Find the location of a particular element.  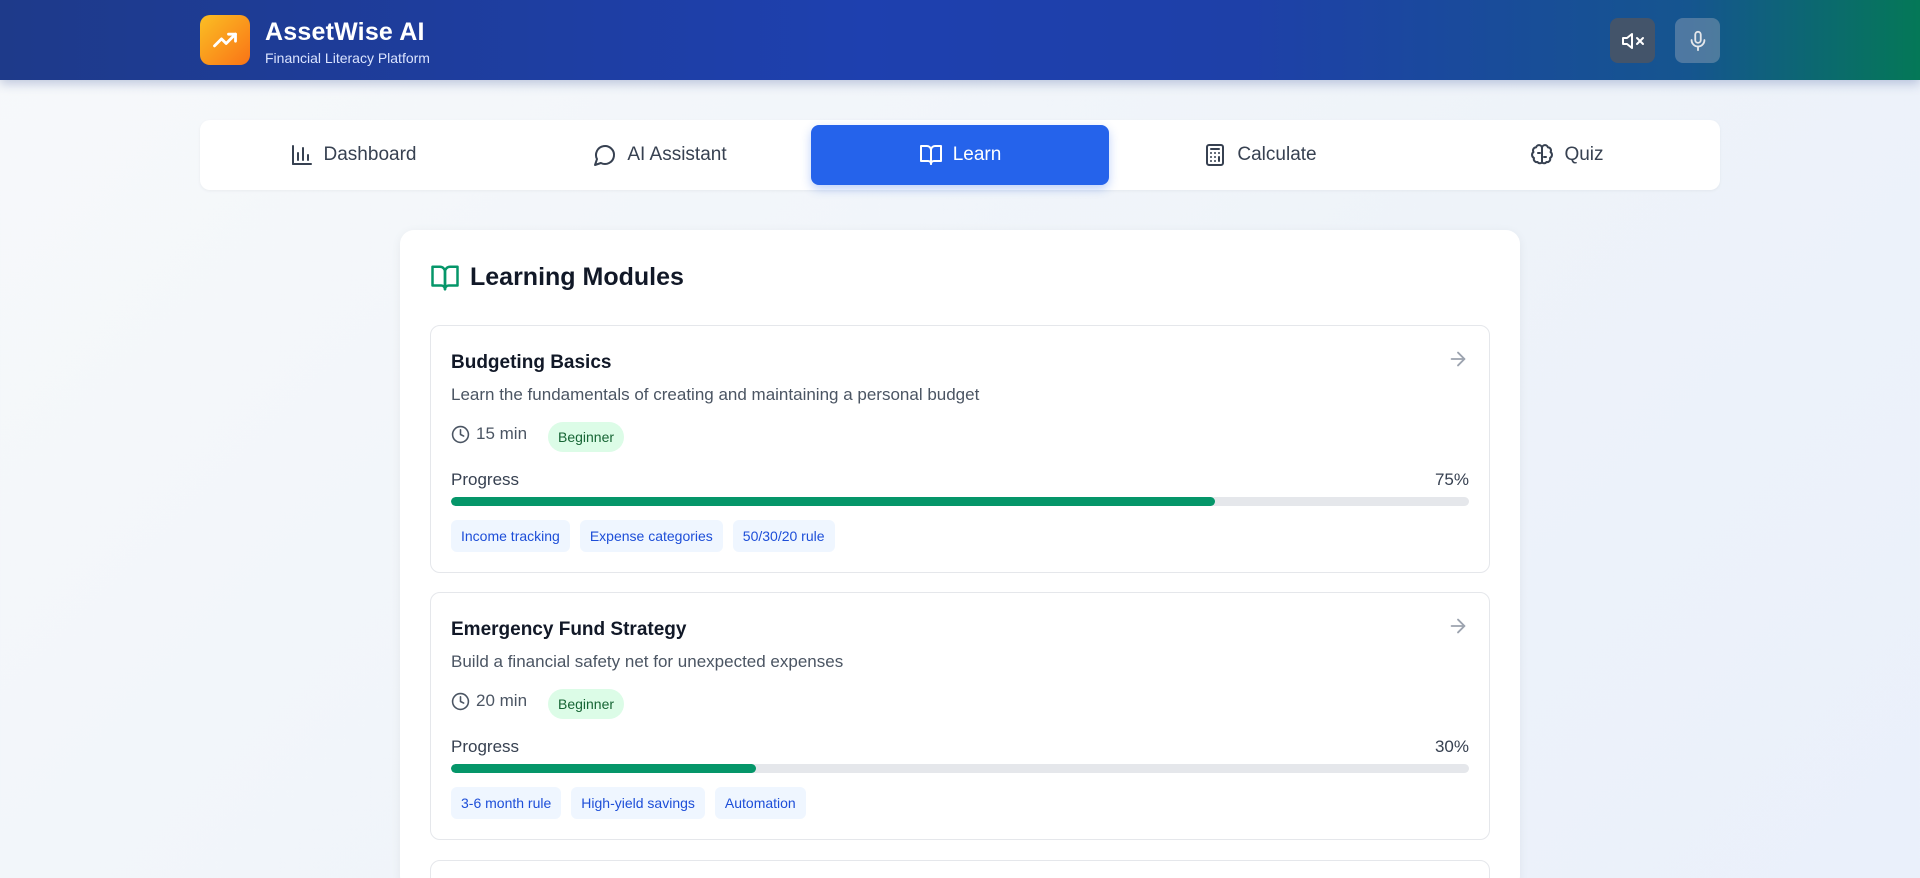

app-header: AssetWise AI Financial Literacy Platform is located at coordinates (960, 40).